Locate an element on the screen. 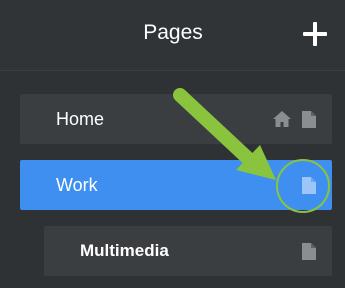 The image size is (345, 288). header-divider is located at coordinates (172, 70).